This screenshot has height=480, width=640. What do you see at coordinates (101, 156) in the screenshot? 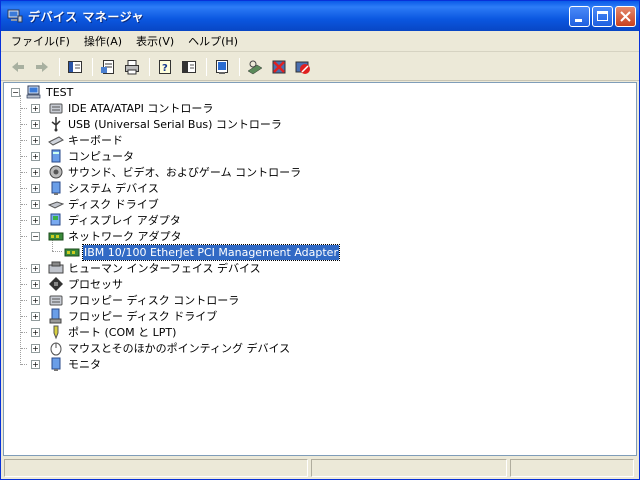
I see `tree-item-label: コンピュータ` at bounding box center [101, 156].